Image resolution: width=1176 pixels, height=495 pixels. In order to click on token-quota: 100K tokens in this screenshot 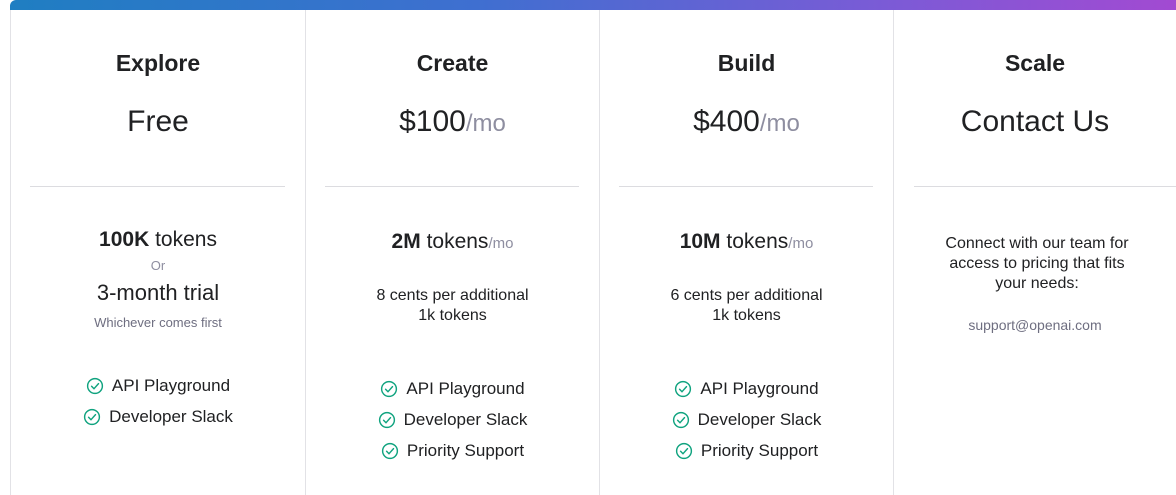, I will do `click(158, 240)`.